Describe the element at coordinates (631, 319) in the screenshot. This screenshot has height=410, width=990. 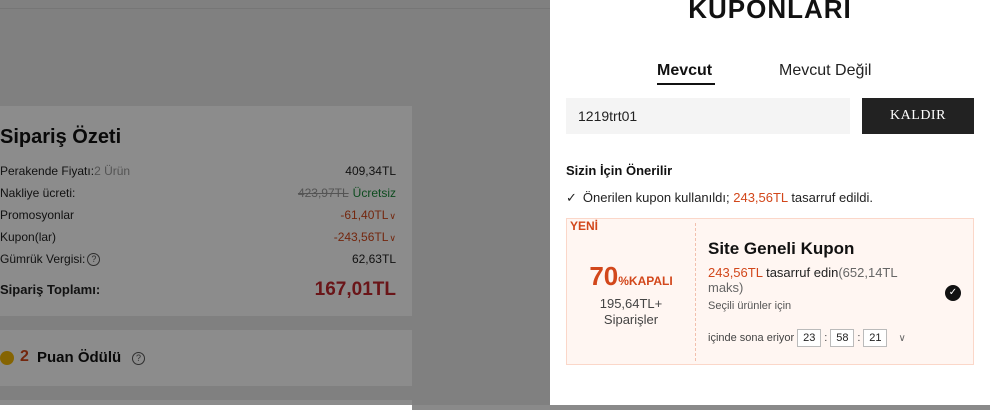
I see `minimum-order-label: Siparişler` at that location.